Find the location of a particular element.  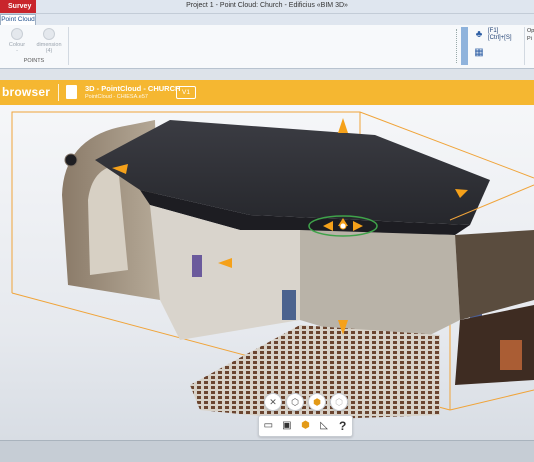

panel-divider is located at coordinates (524, 46).